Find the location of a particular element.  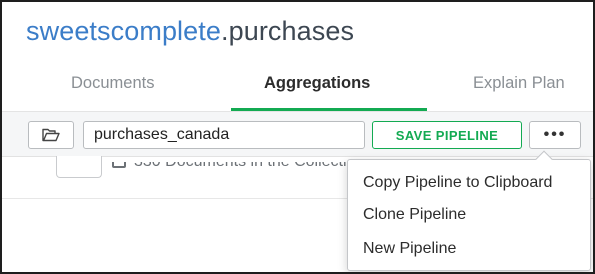

stage-collapse-card is located at coordinates (79, 167).